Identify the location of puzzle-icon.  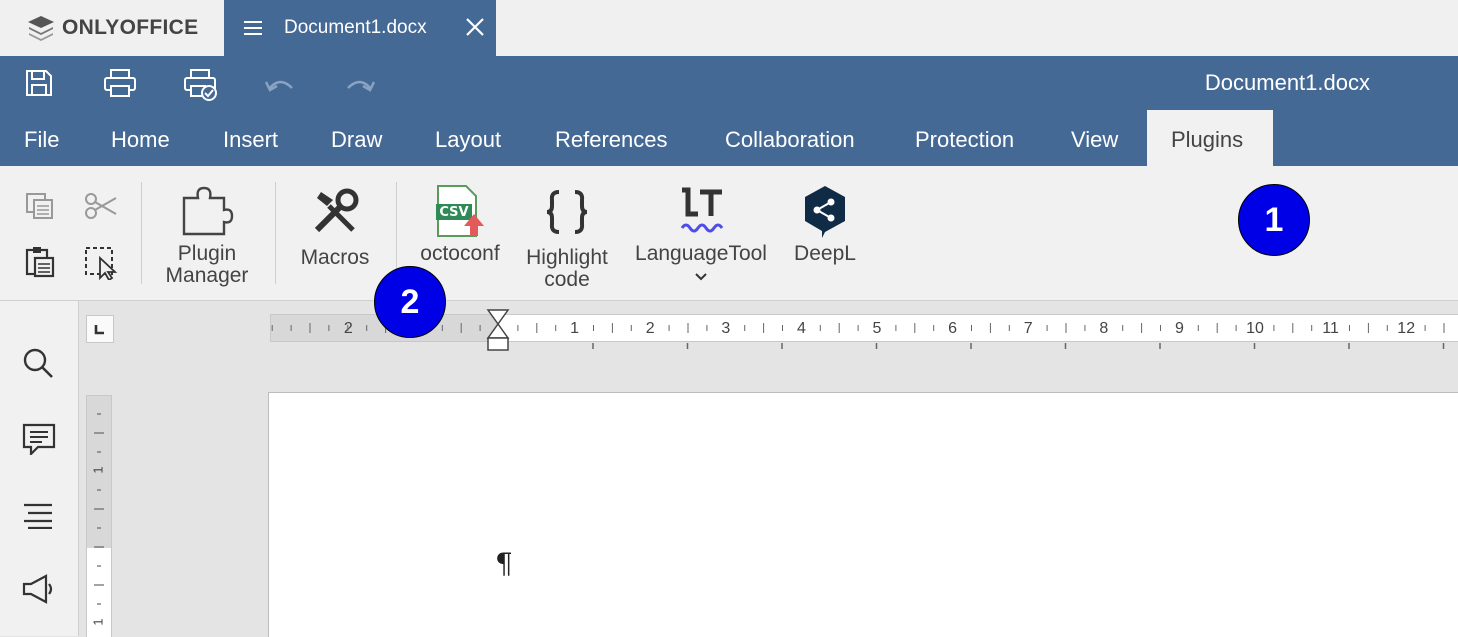
(208, 211).